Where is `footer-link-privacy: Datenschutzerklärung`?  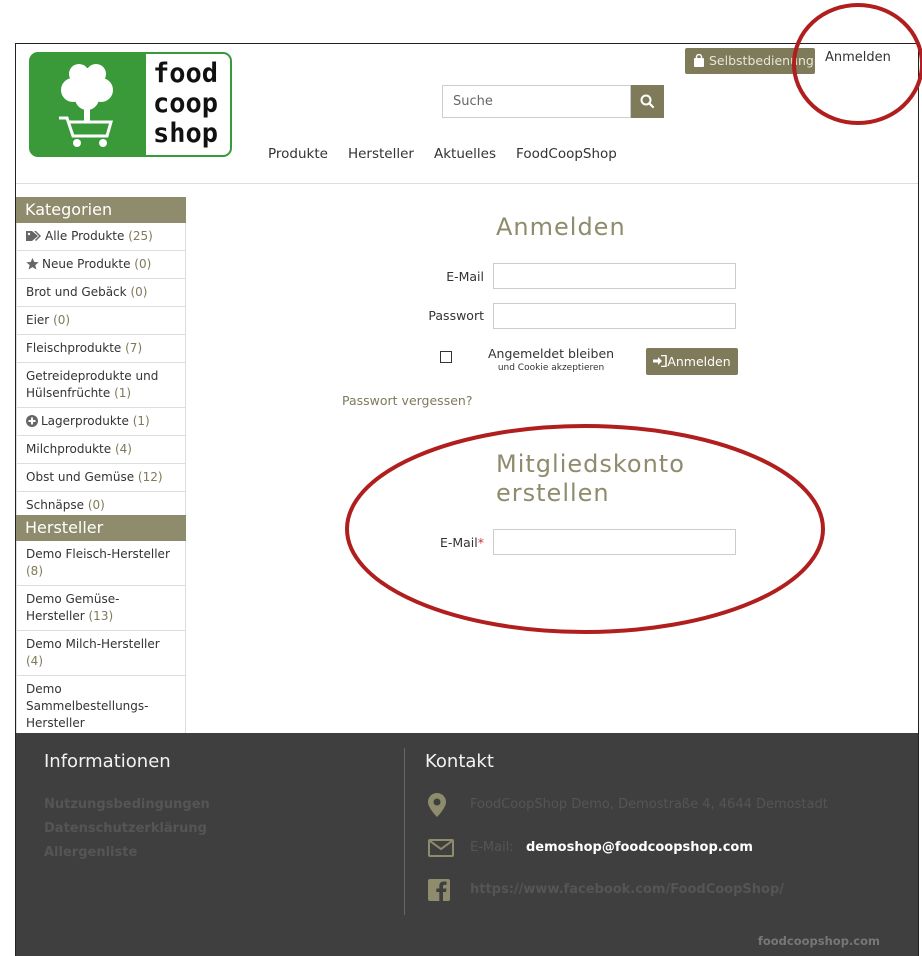 footer-link-privacy: Datenschutzerklärung is located at coordinates (125, 828).